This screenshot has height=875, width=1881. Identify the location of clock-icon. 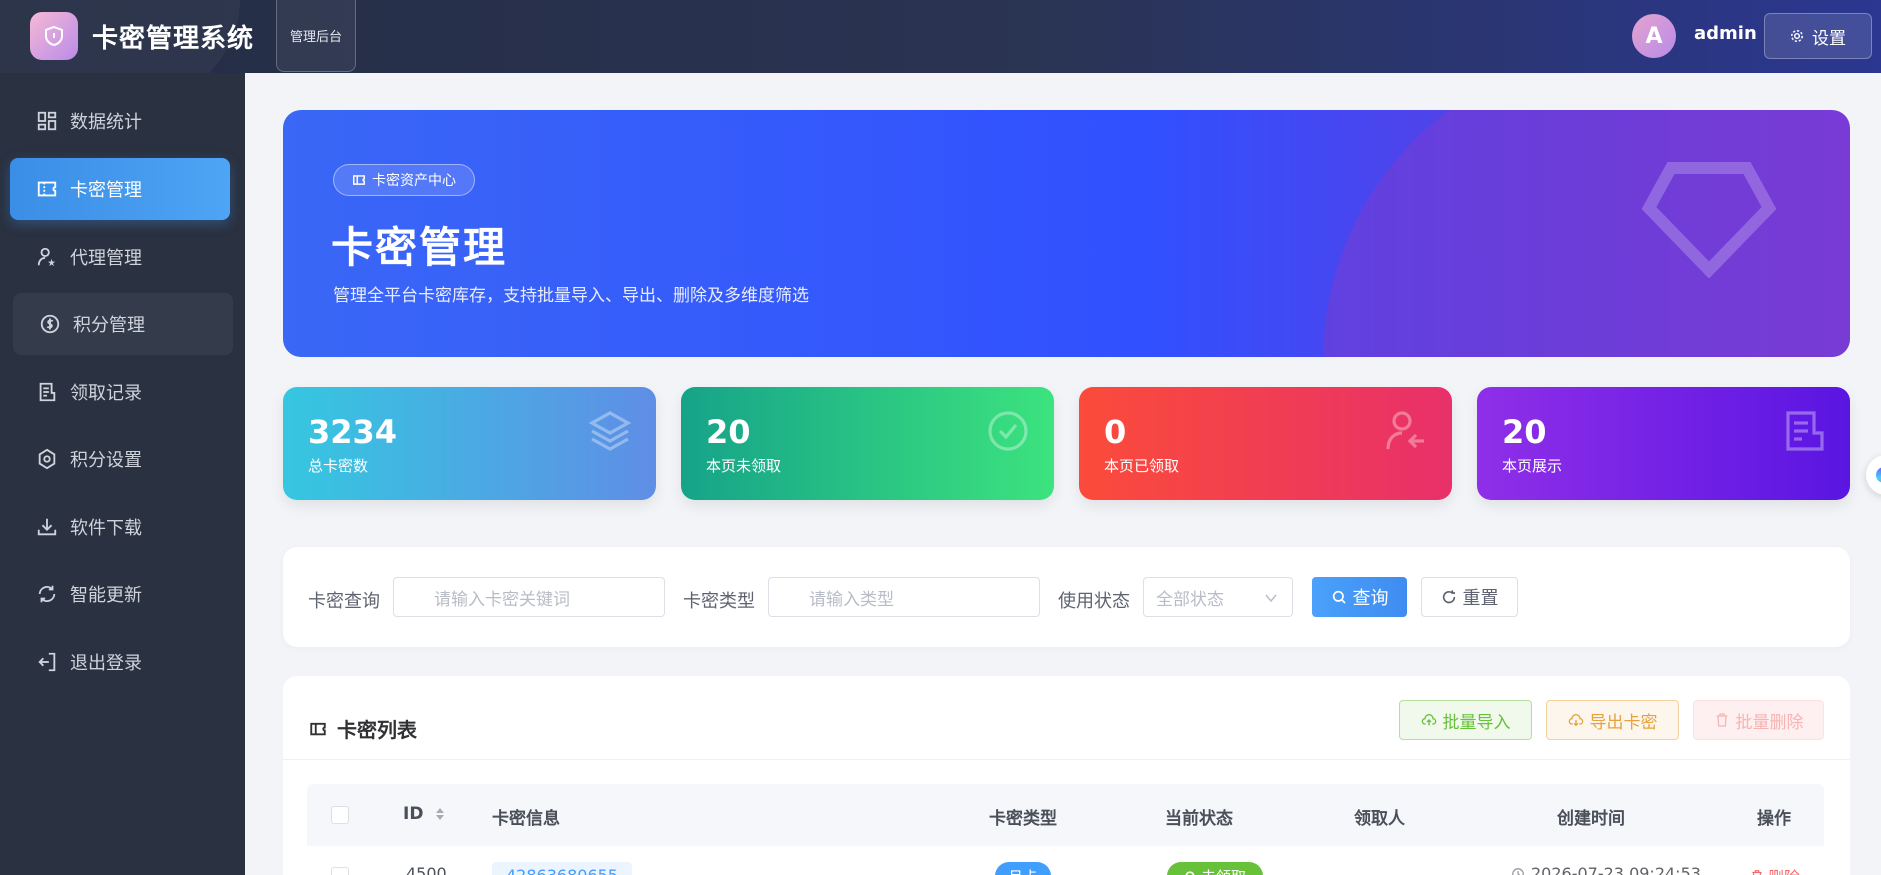
(1518, 871).